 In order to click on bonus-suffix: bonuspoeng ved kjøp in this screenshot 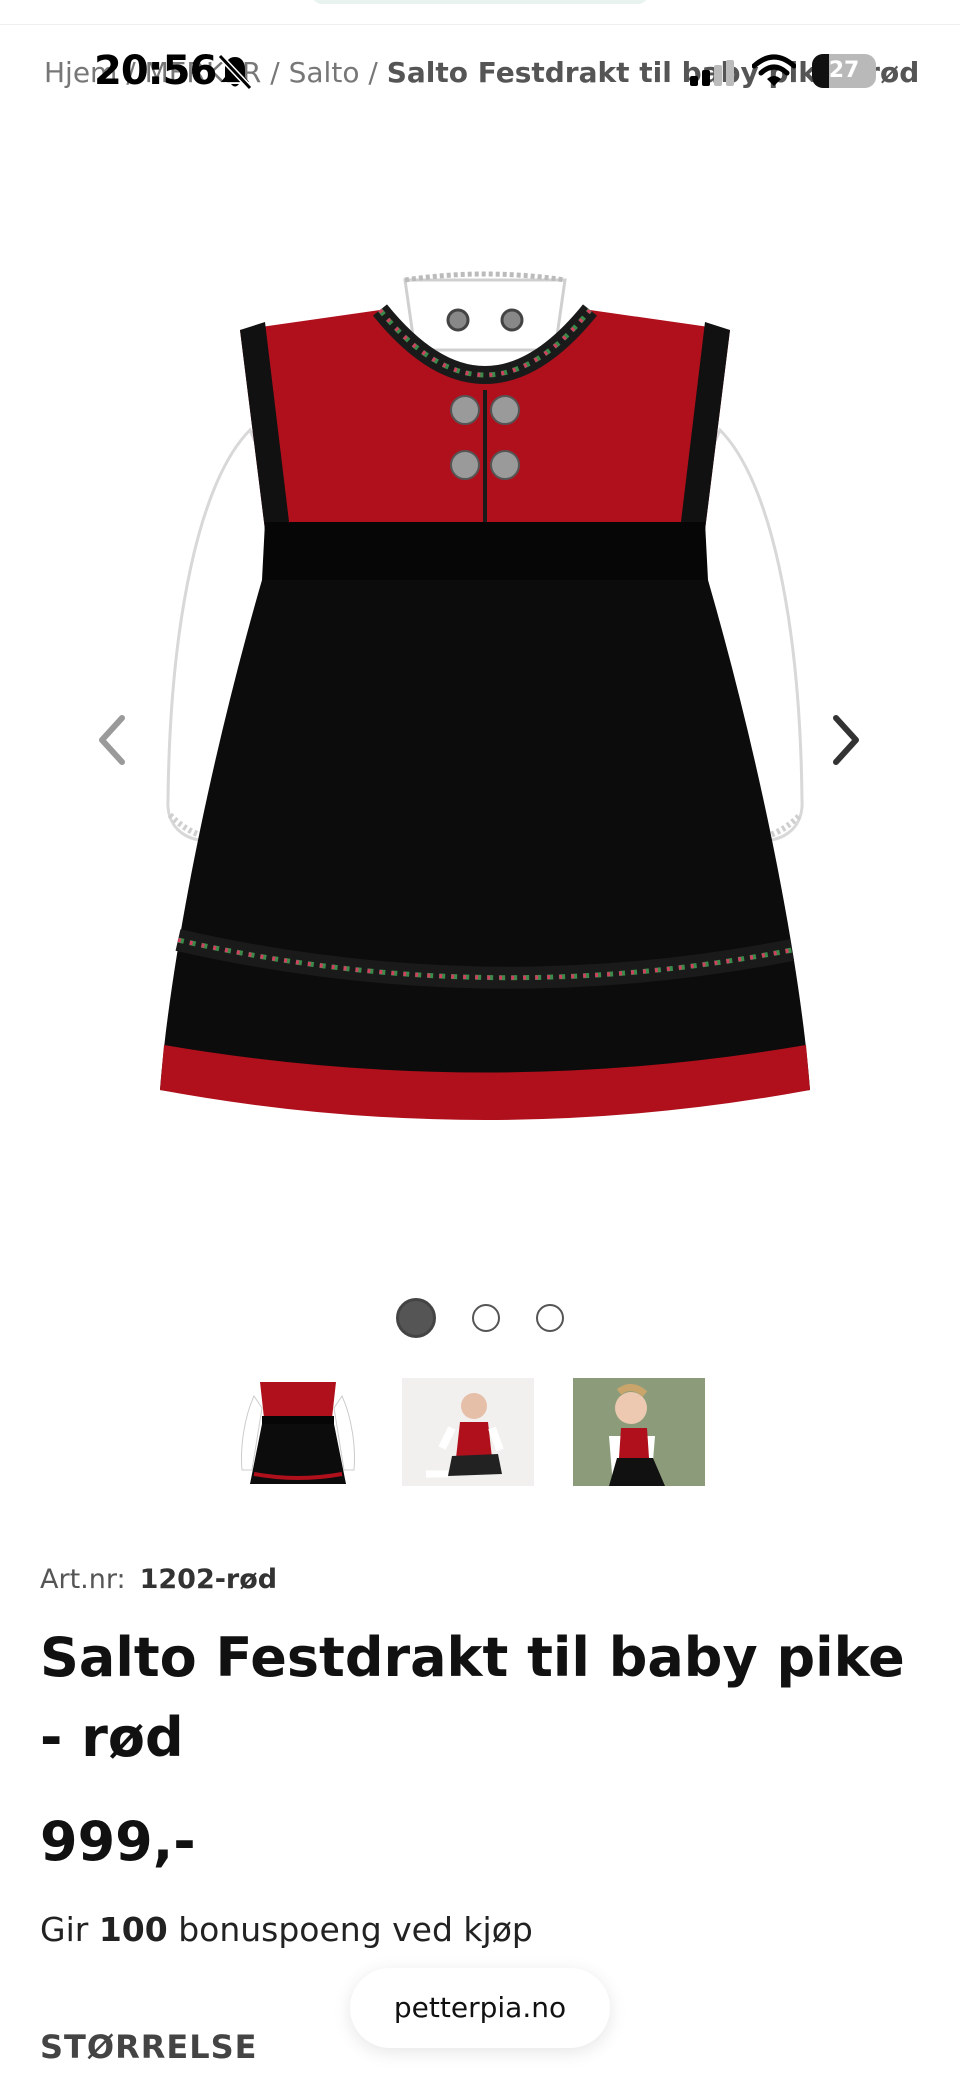, I will do `click(355, 1929)`.